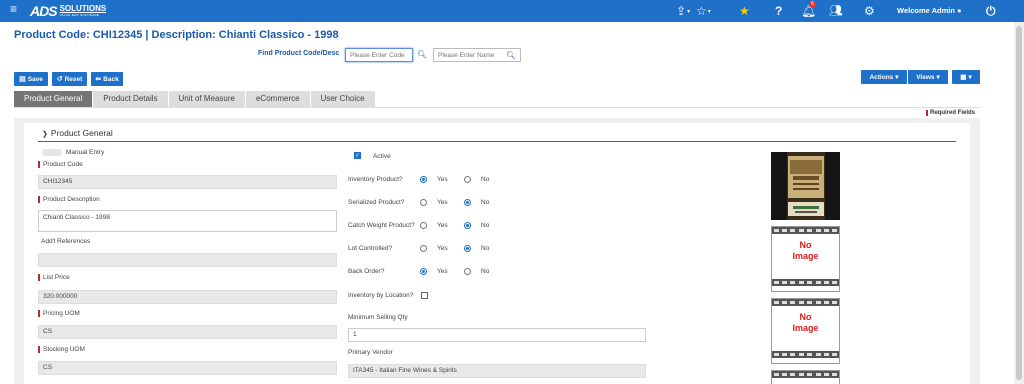 The width and height of the screenshot is (1024, 384). I want to click on tab-unit-of-measure: Unit of Measure, so click(207, 99).